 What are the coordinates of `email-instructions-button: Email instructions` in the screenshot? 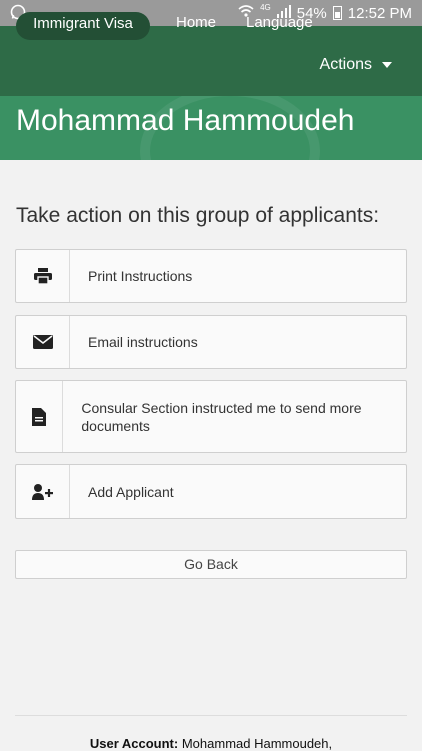 It's located at (211, 342).